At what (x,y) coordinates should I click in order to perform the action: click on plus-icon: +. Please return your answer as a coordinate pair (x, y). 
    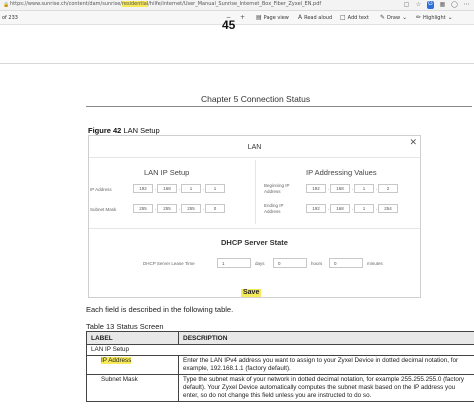
    Looking at the image, I should click on (243, 17).